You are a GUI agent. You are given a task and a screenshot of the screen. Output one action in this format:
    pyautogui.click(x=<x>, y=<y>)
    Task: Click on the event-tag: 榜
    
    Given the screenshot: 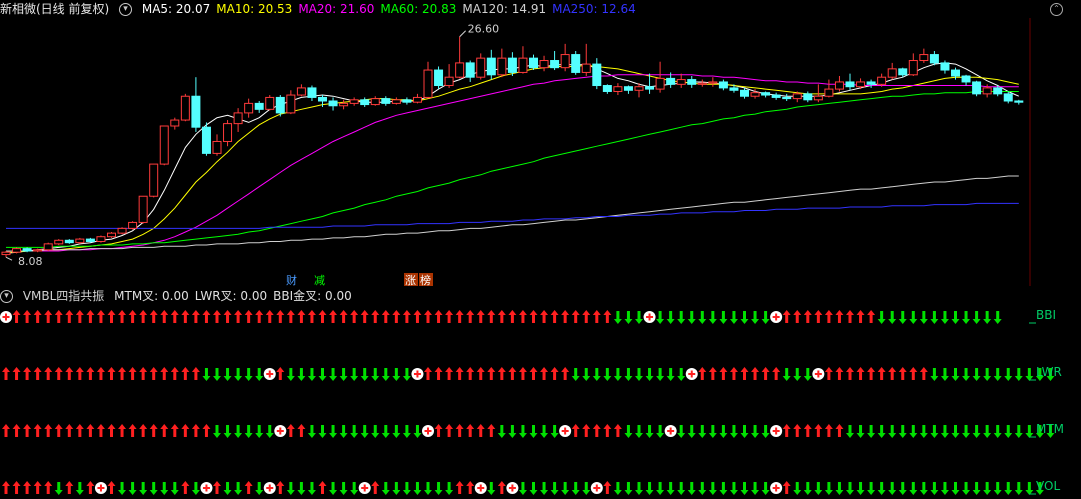 What is the action you would take?
    pyautogui.click(x=425, y=279)
    